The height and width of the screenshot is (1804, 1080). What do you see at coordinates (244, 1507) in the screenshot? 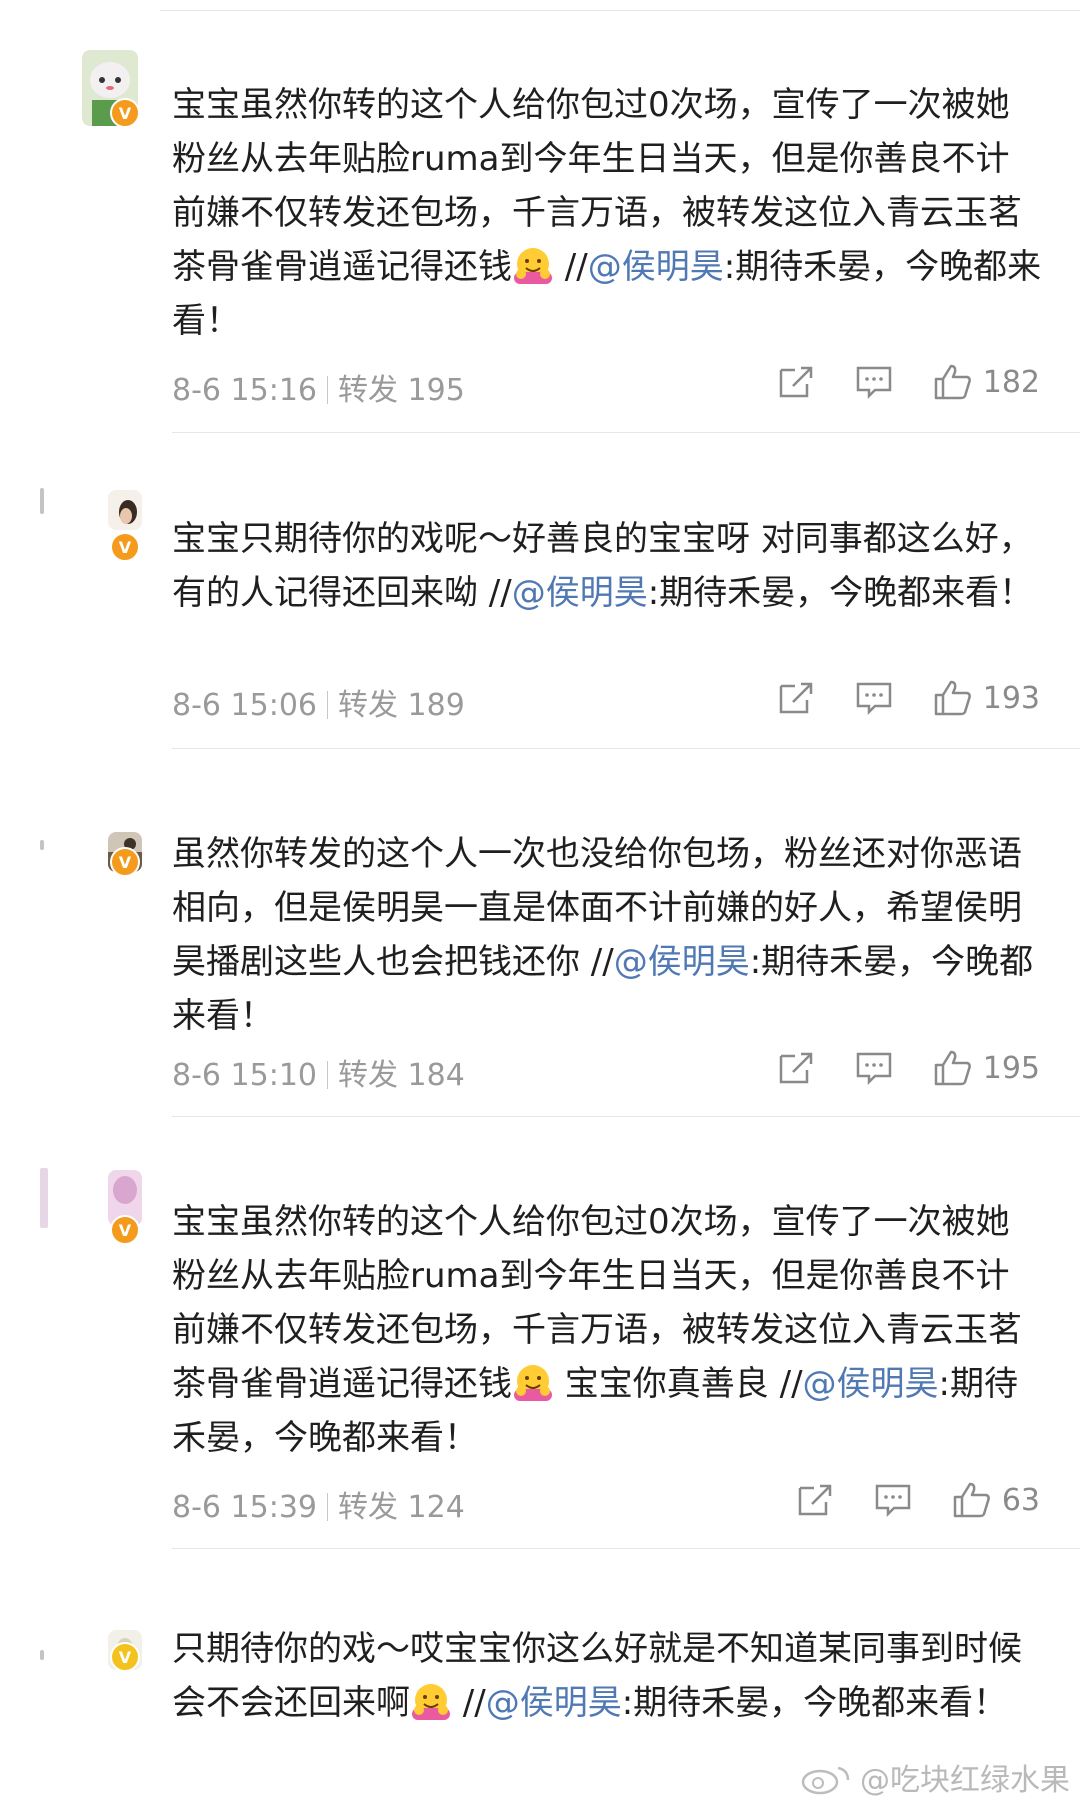
I see `comment-time: 8-6 15:39` at bounding box center [244, 1507].